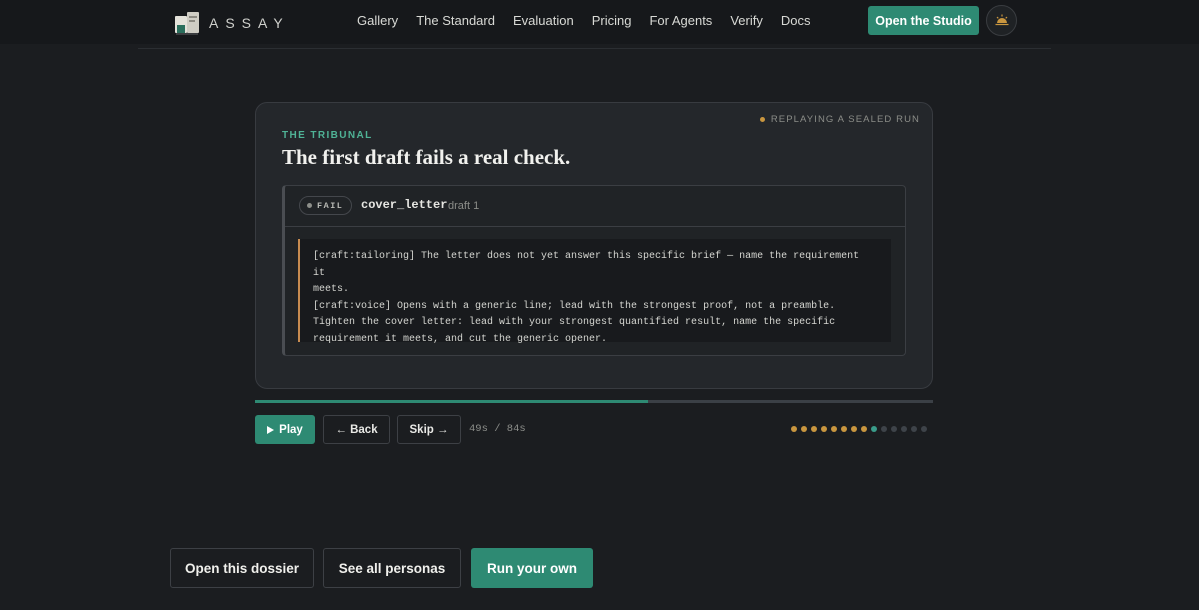 This screenshot has height=610, width=1199. I want to click on nav-link-for-agents: For Agents, so click(680, 20).